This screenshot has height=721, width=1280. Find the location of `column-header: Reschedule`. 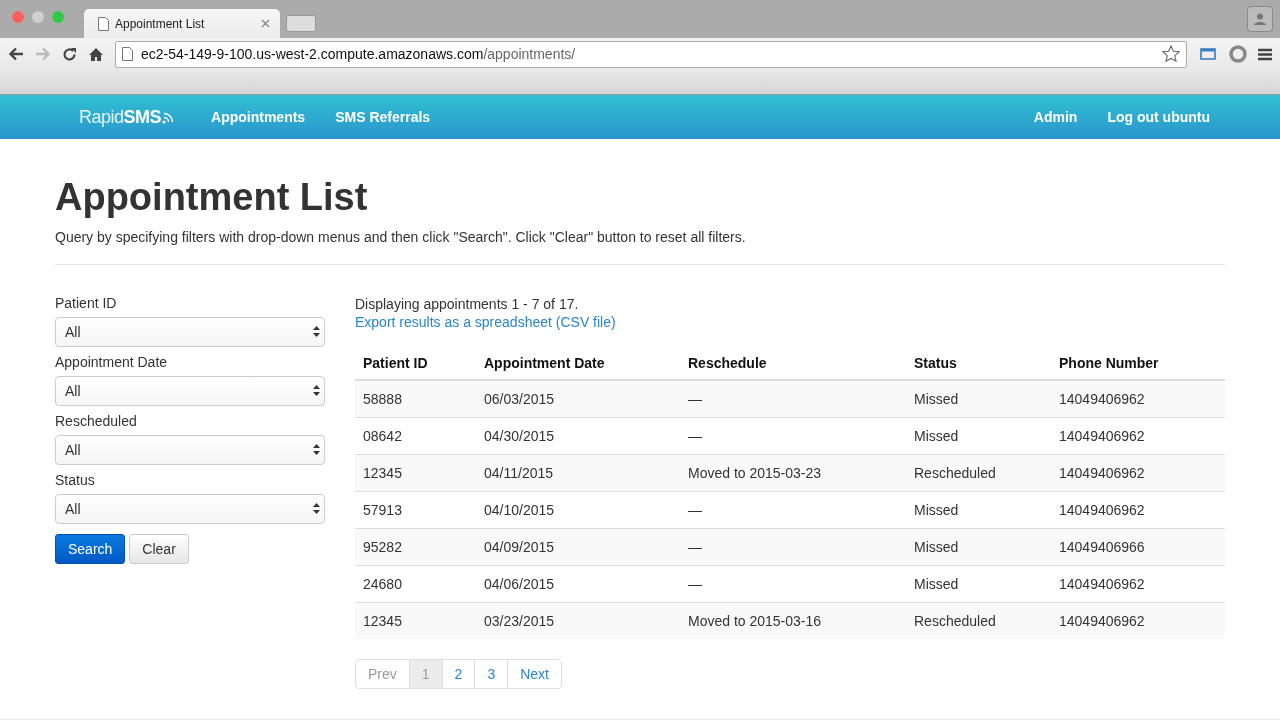

column-header: Reschedule is located at coordinates (793, 363).